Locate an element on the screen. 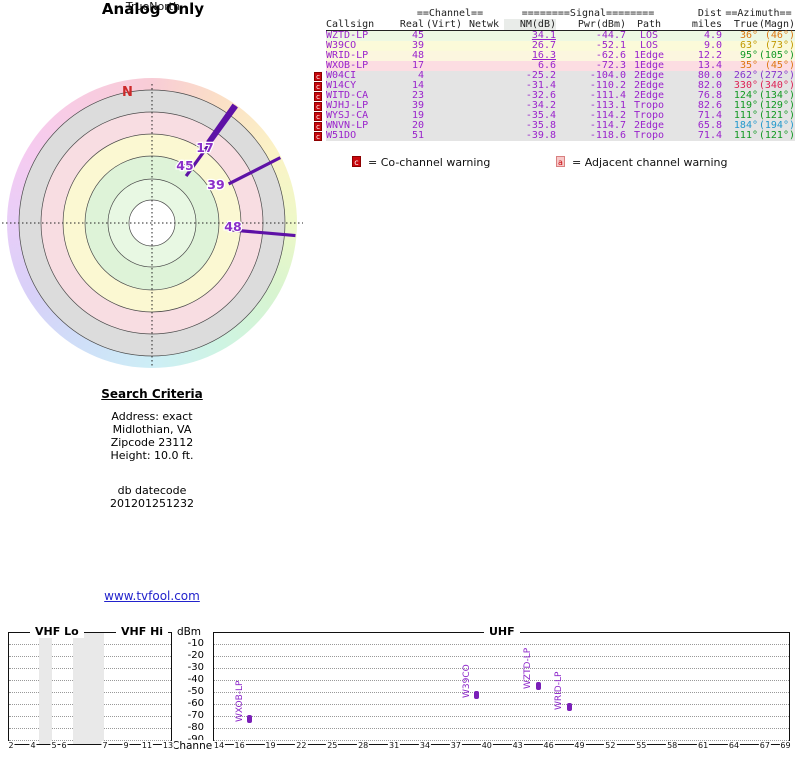  channel-tick: 4 is located at coordinates (33, 745).